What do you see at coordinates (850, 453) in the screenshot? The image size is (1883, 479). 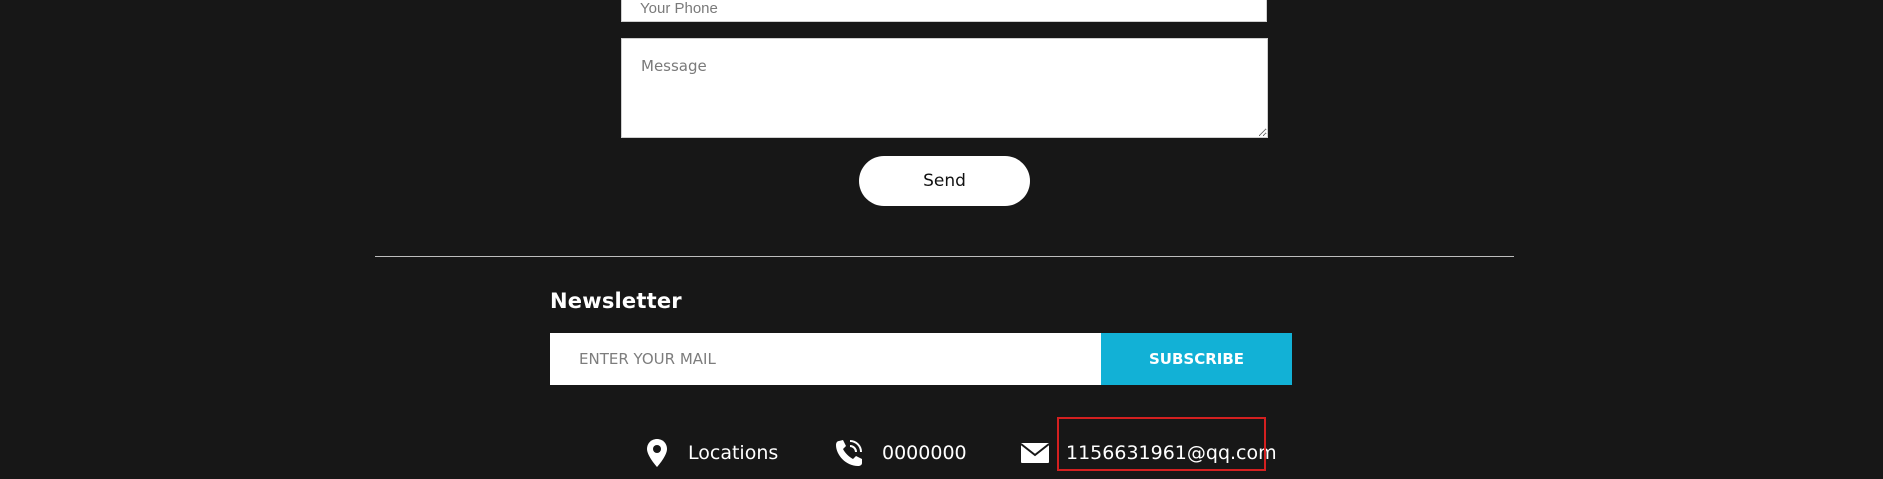 I see `phone-icon` at bounding box center [850, 453].